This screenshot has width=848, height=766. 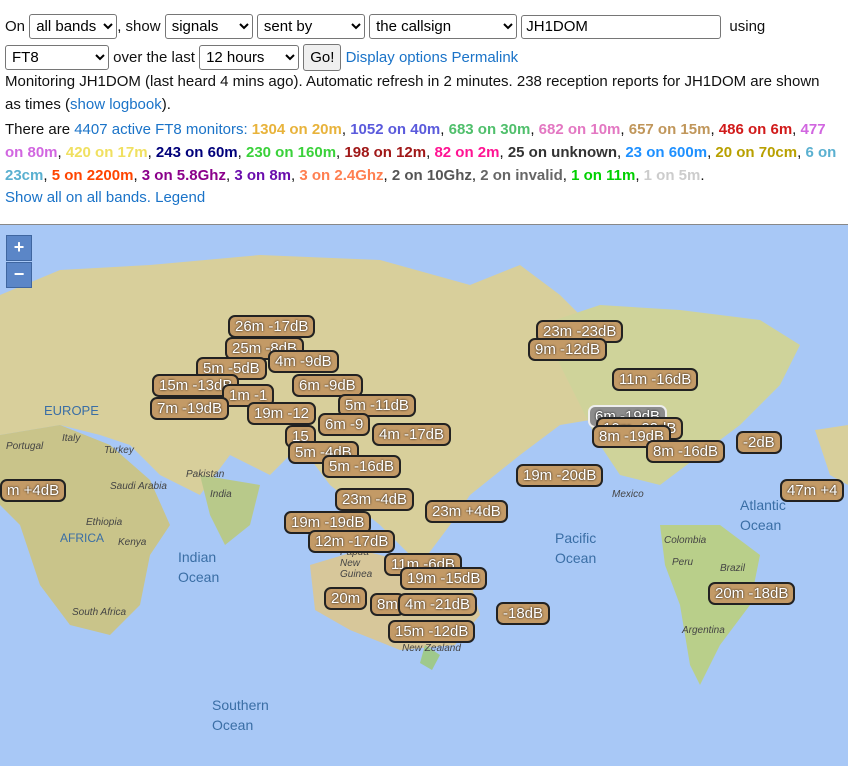 I want to click on zoom-out-button: −, so click(x=19, y=275).